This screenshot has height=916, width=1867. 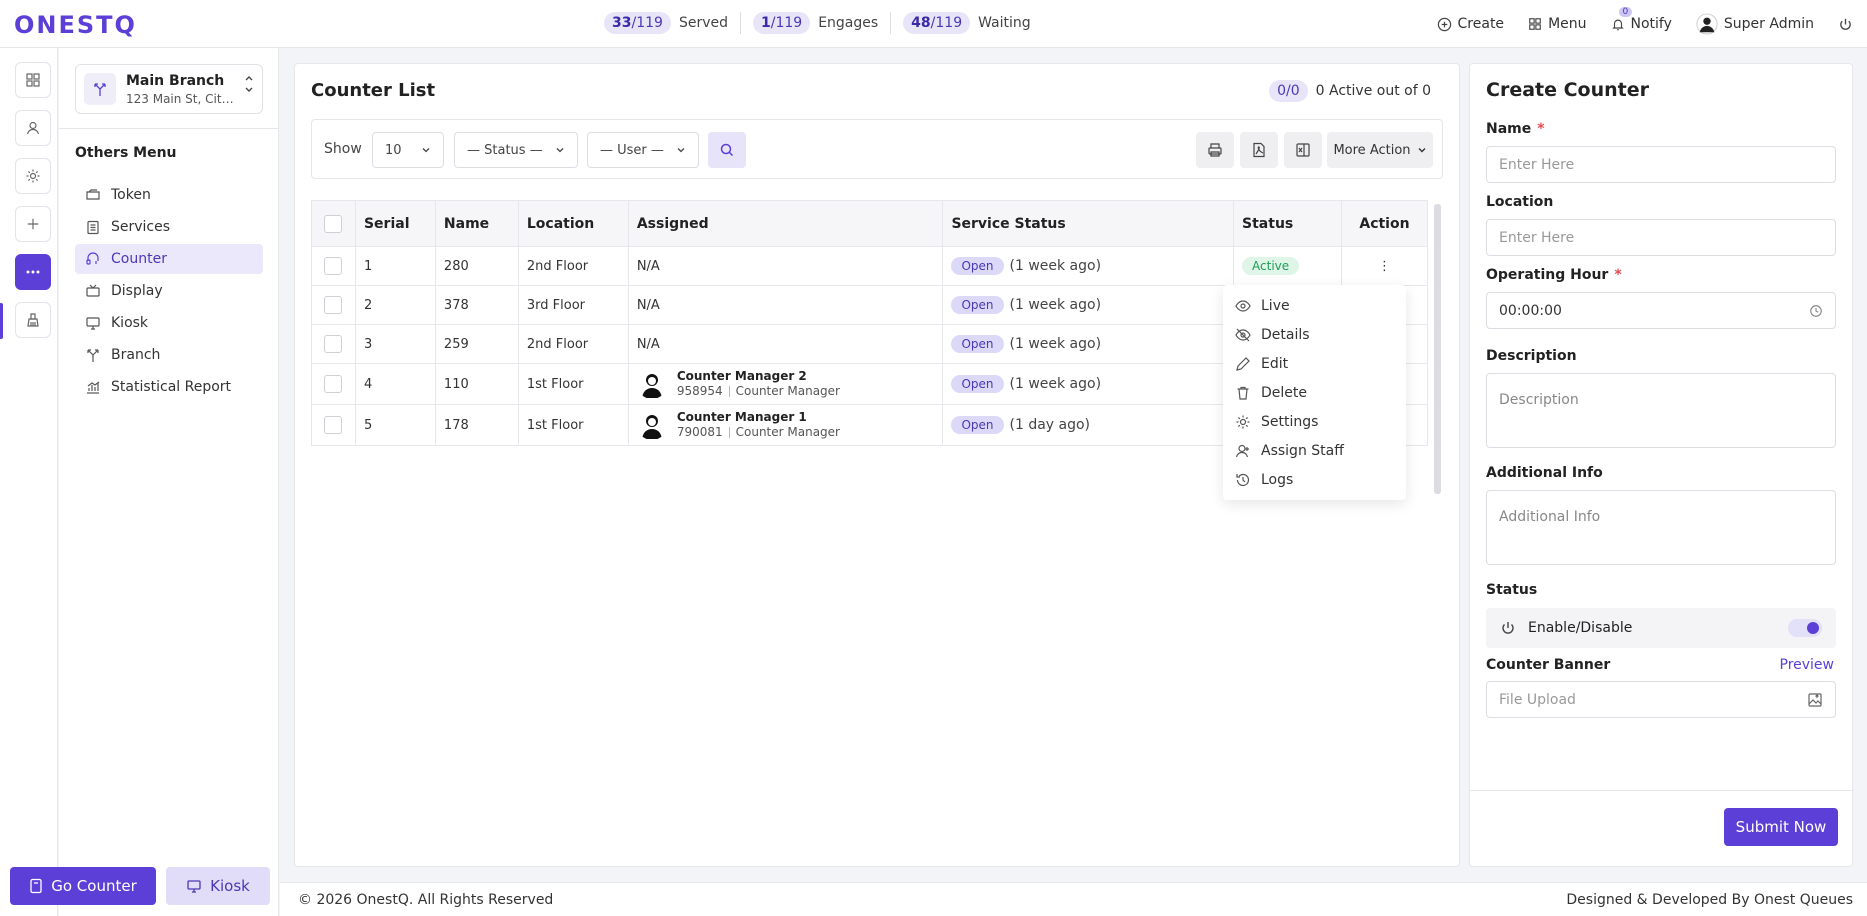 I want to click on operating-hour-input: 00:00:00, so click(x=1661, y=310).